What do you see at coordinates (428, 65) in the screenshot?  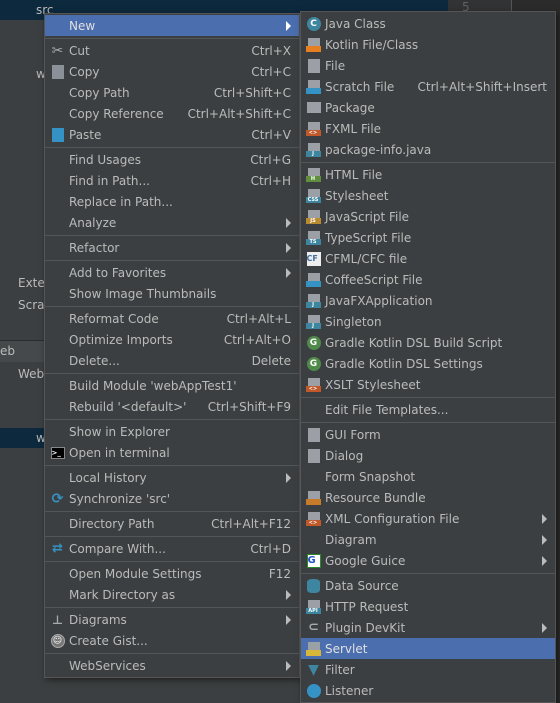 I see `menu-item-file: File` at bounding box center [428, 65].